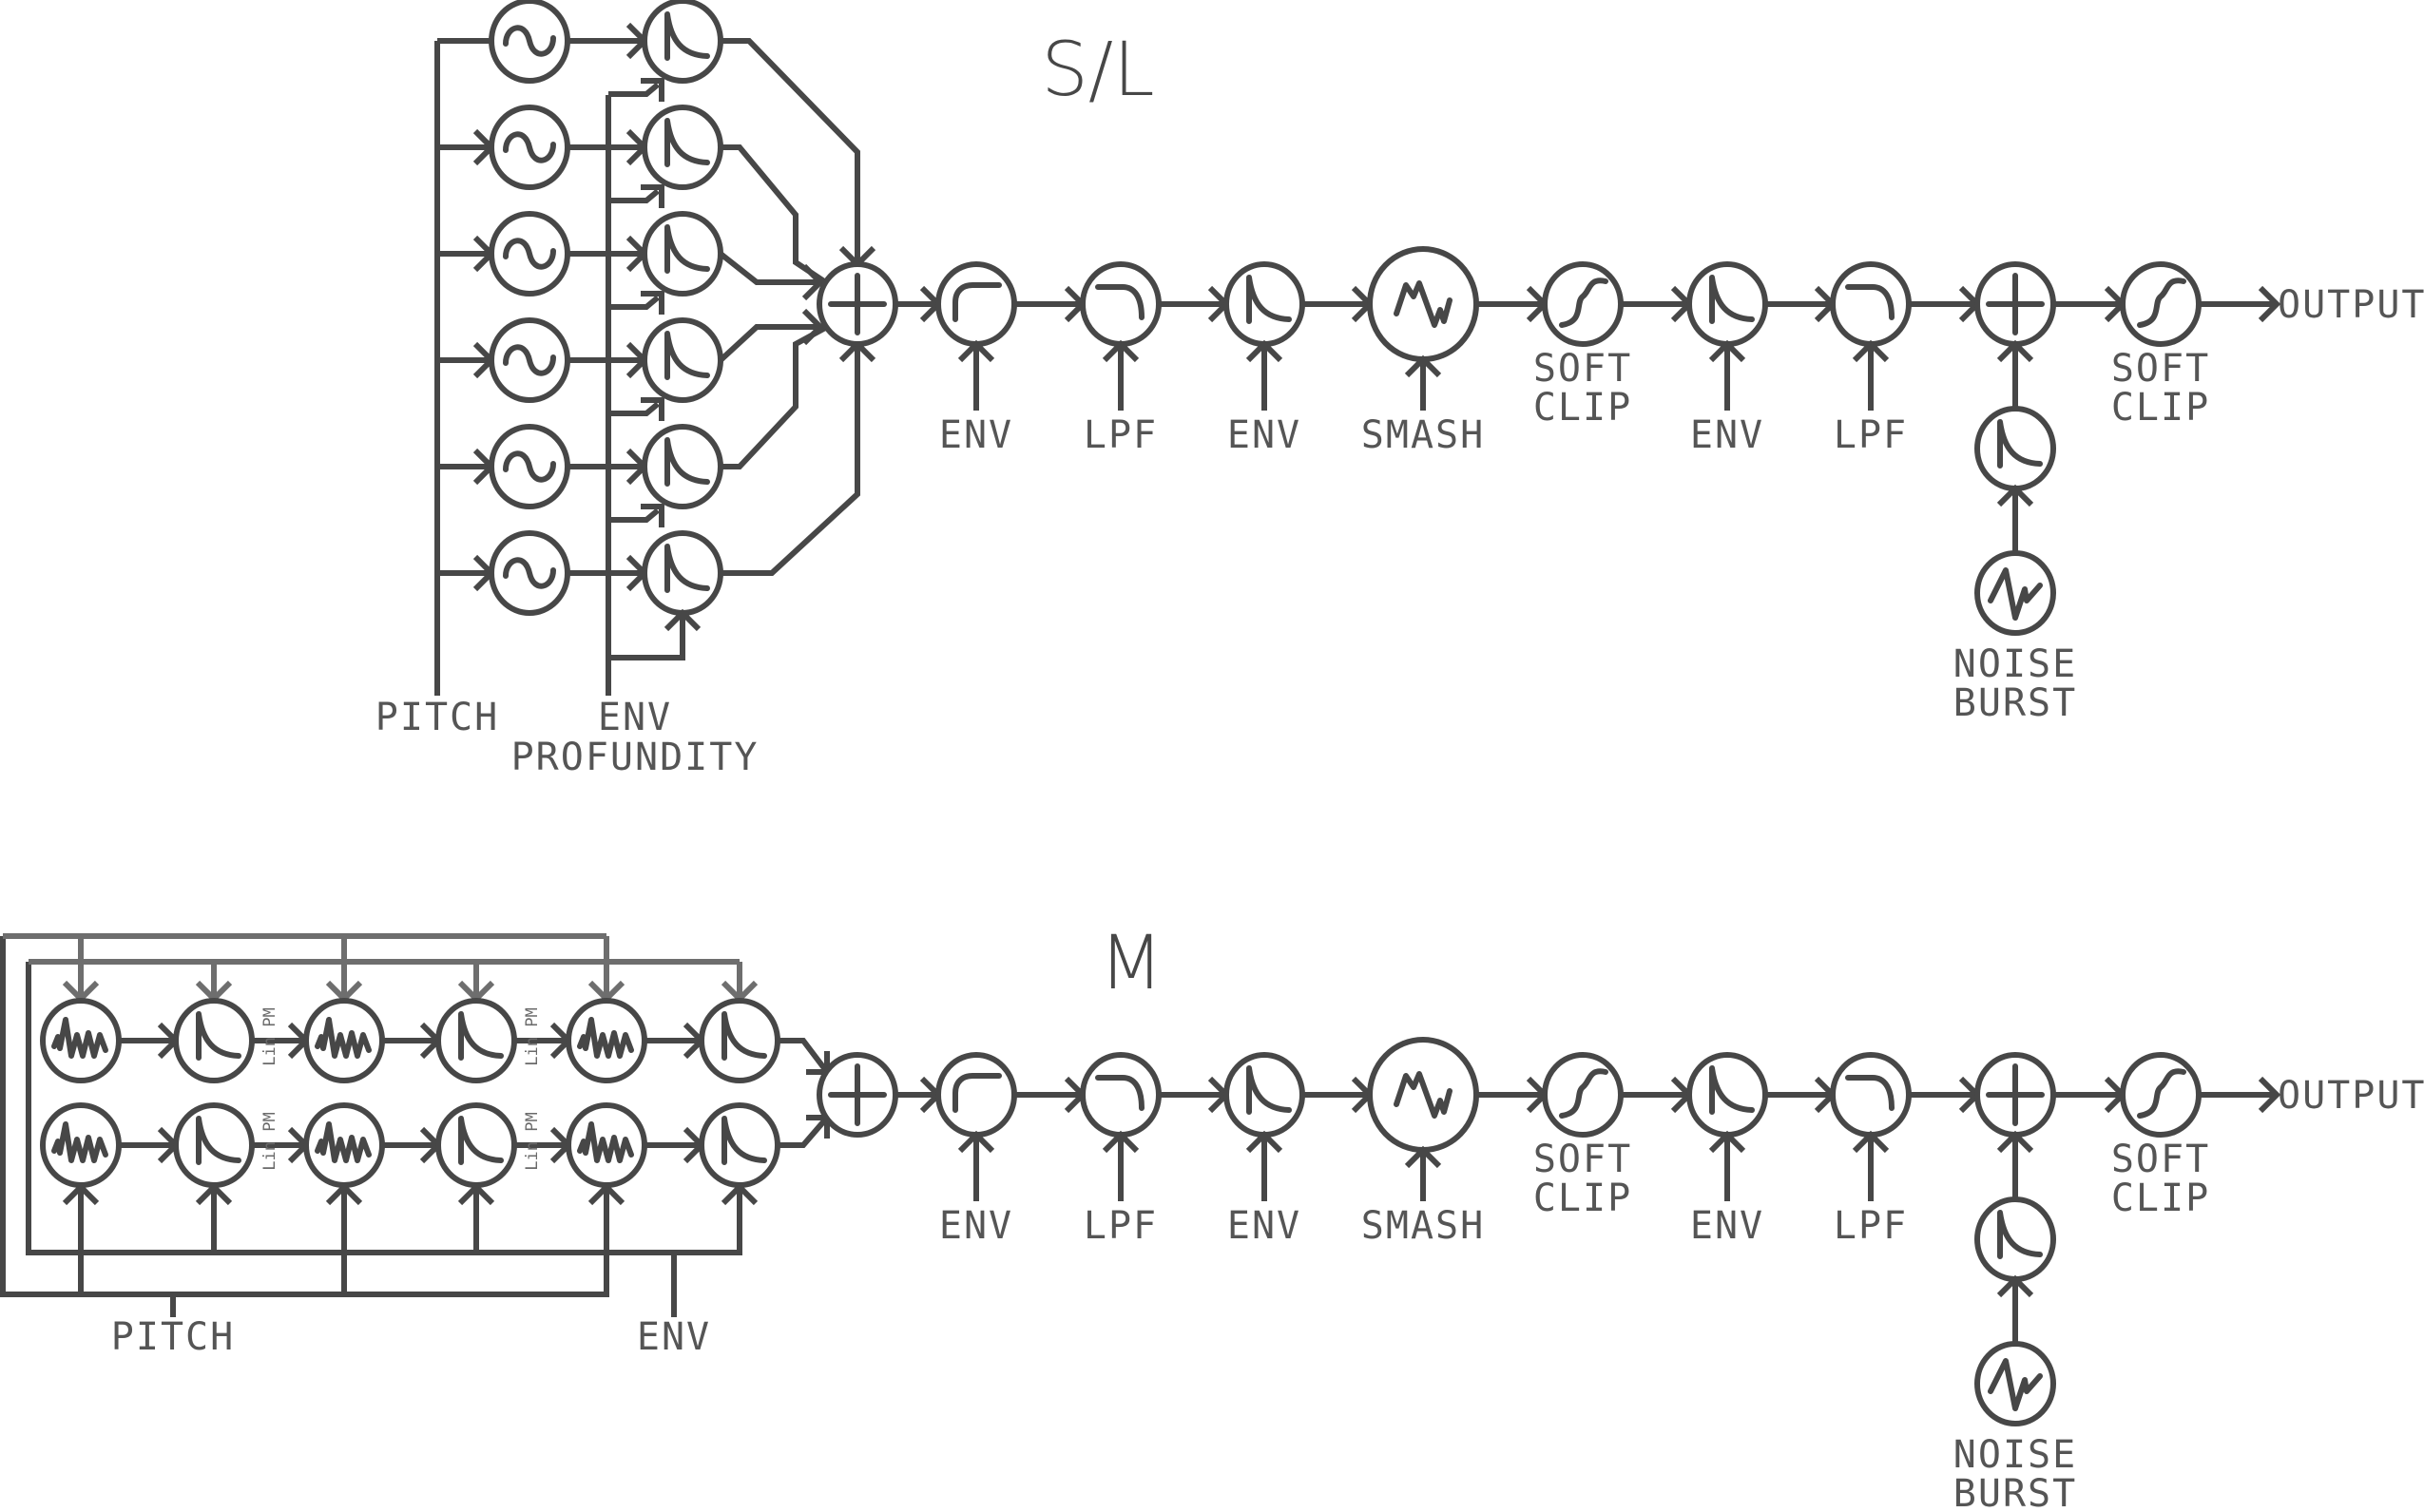 This screenshot has height=1512, width=2424. I want to click on noise-burst-branch: NOISEBURST, so click(2015, 532).